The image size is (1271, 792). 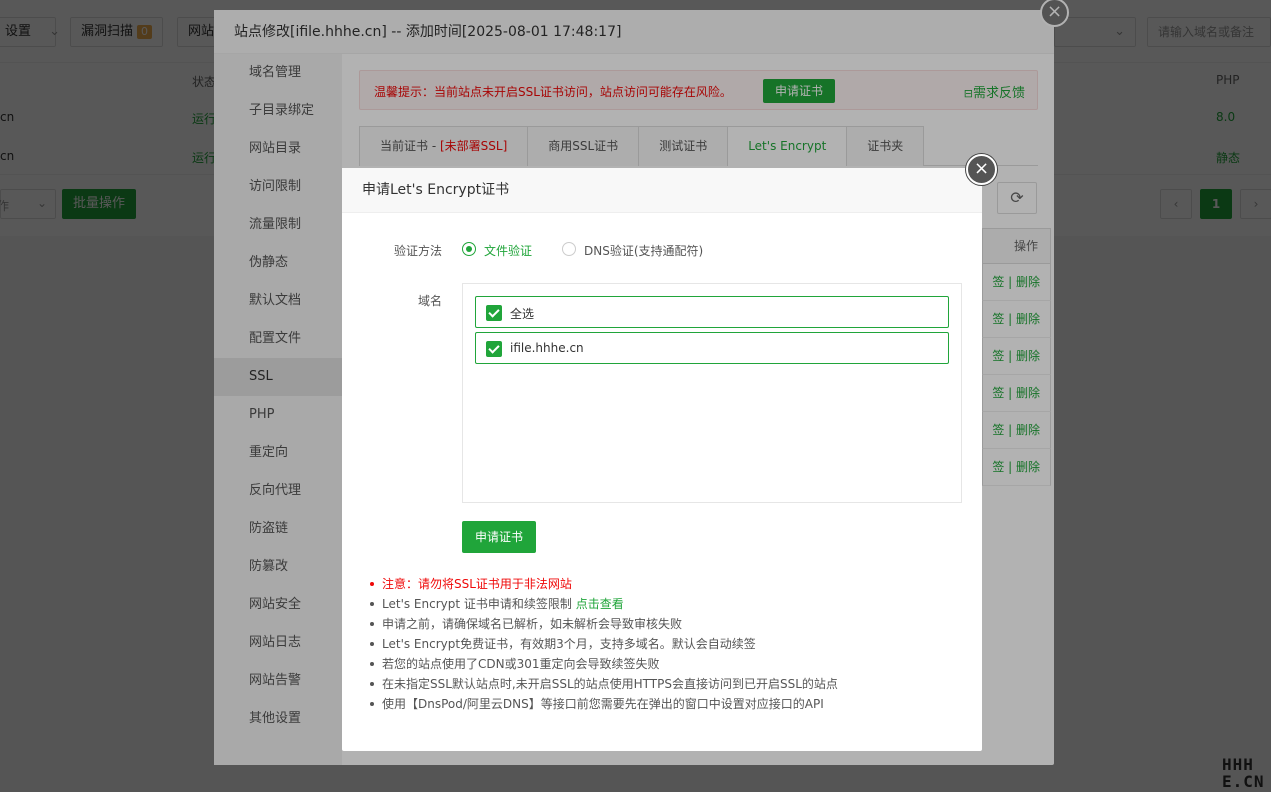 What do you see at coordinates (499, 537) in the screenshot?
I see `apply-cert-button: 申请证书` at bounding box center [499, 537].